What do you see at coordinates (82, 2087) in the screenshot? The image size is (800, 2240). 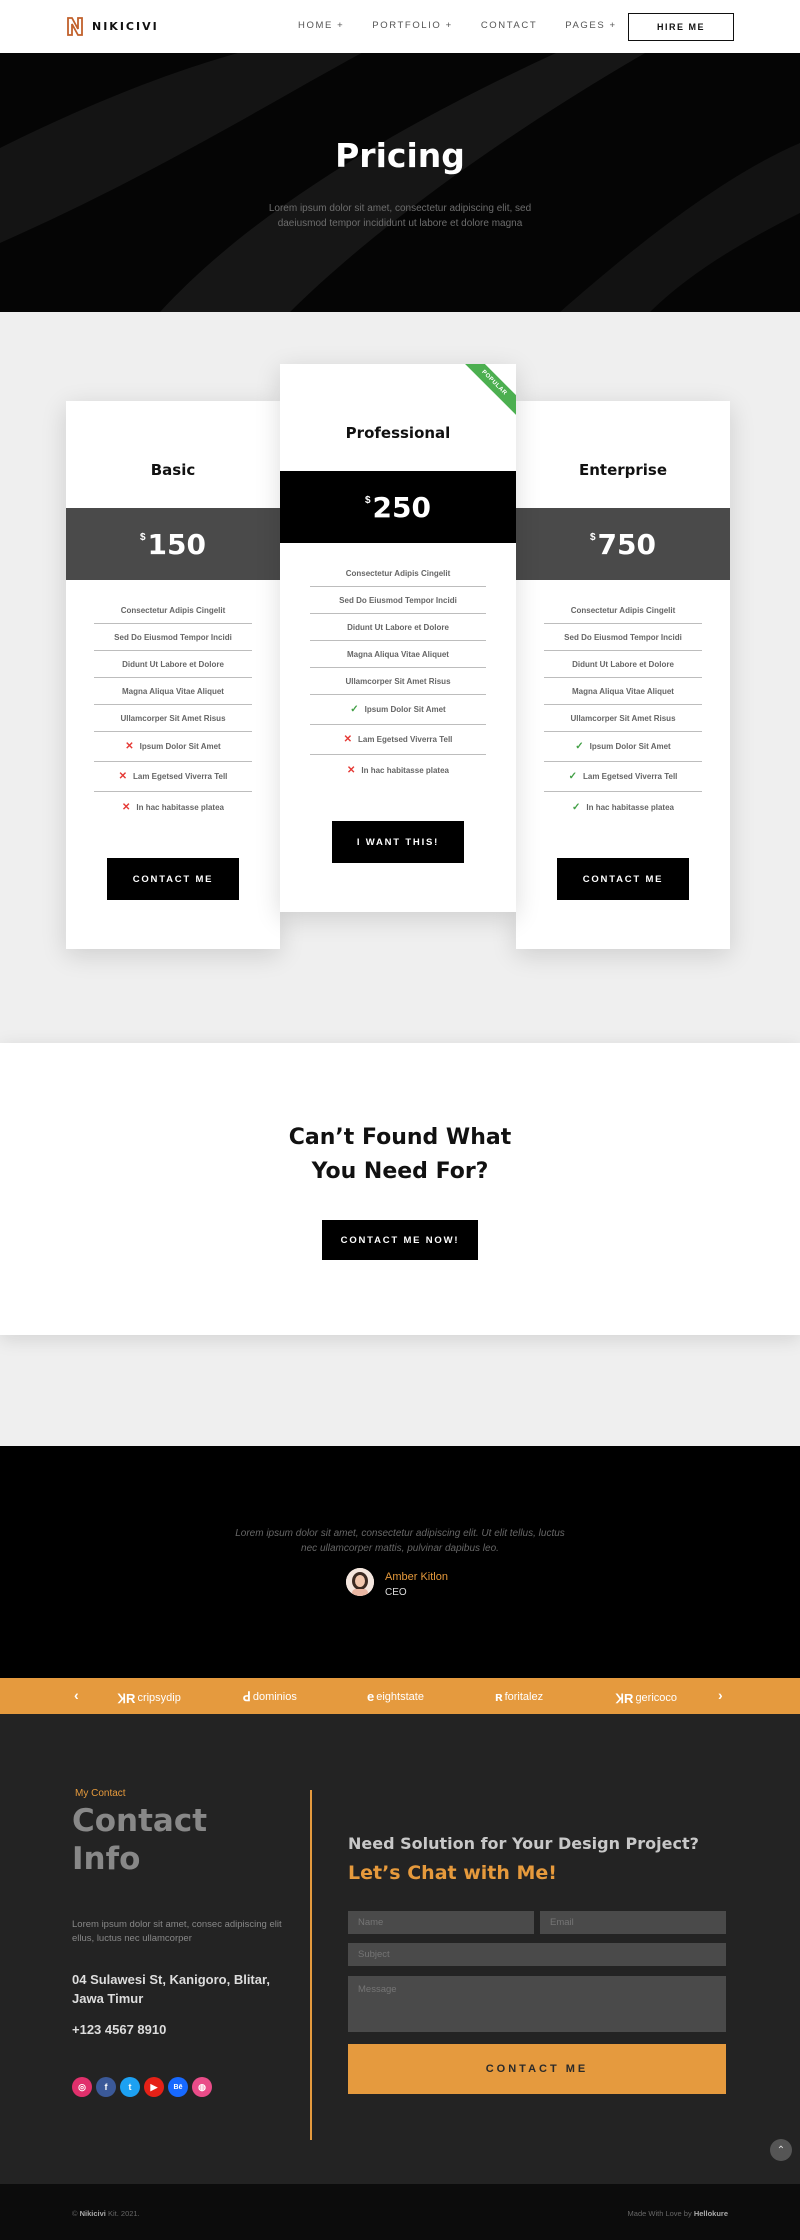 I see `instagram-icon: ◎` at bounding box center [82, 2087].